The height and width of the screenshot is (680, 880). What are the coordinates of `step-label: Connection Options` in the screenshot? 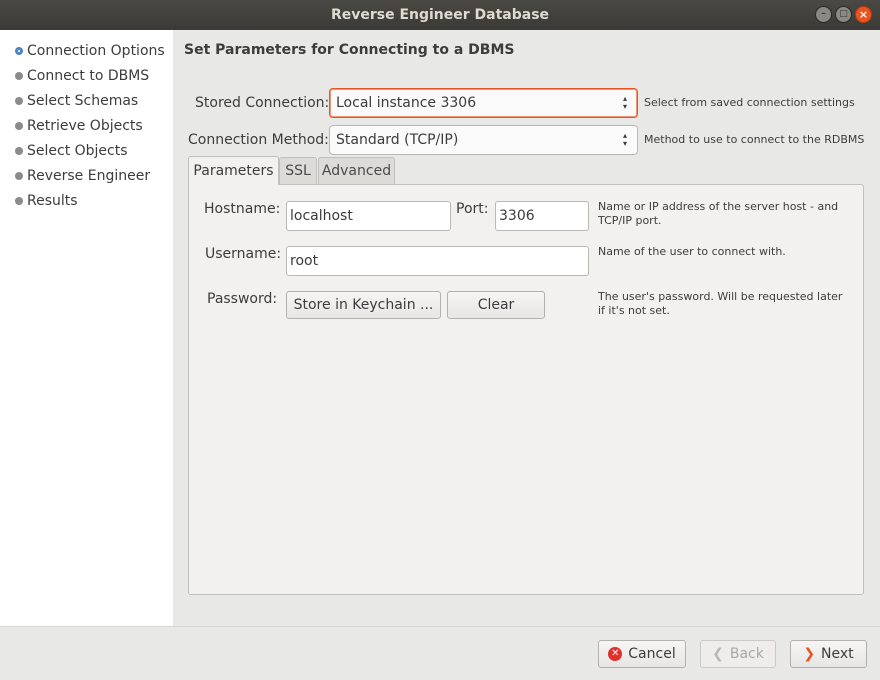 It's located at (96, 51).